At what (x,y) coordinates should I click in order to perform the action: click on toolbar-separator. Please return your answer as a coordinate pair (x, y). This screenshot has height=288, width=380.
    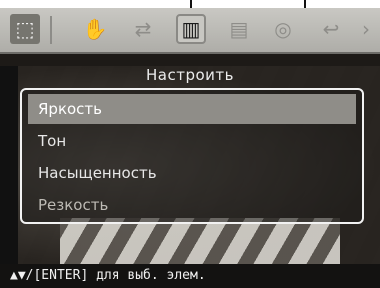
    Looking at the image, I should click on (51, 30).